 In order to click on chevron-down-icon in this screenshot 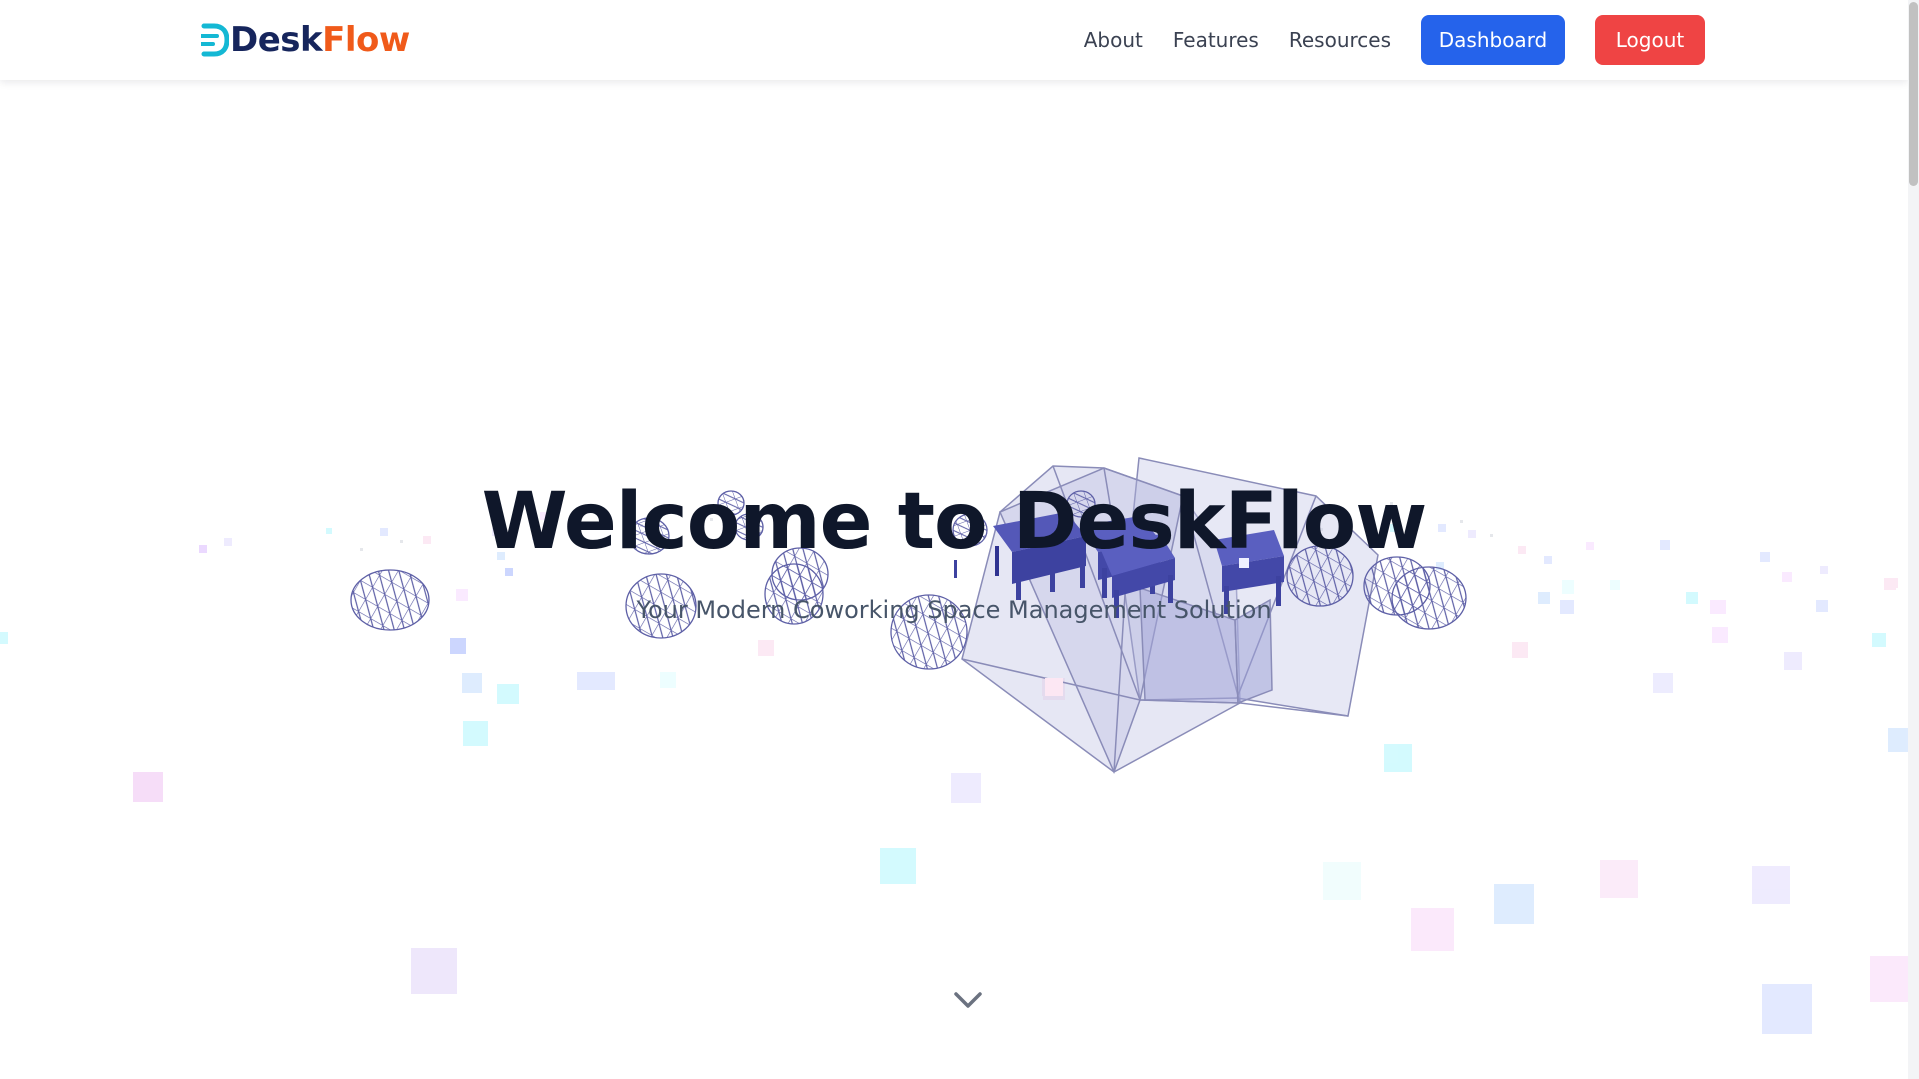, I will do `click(968, 1000)`.